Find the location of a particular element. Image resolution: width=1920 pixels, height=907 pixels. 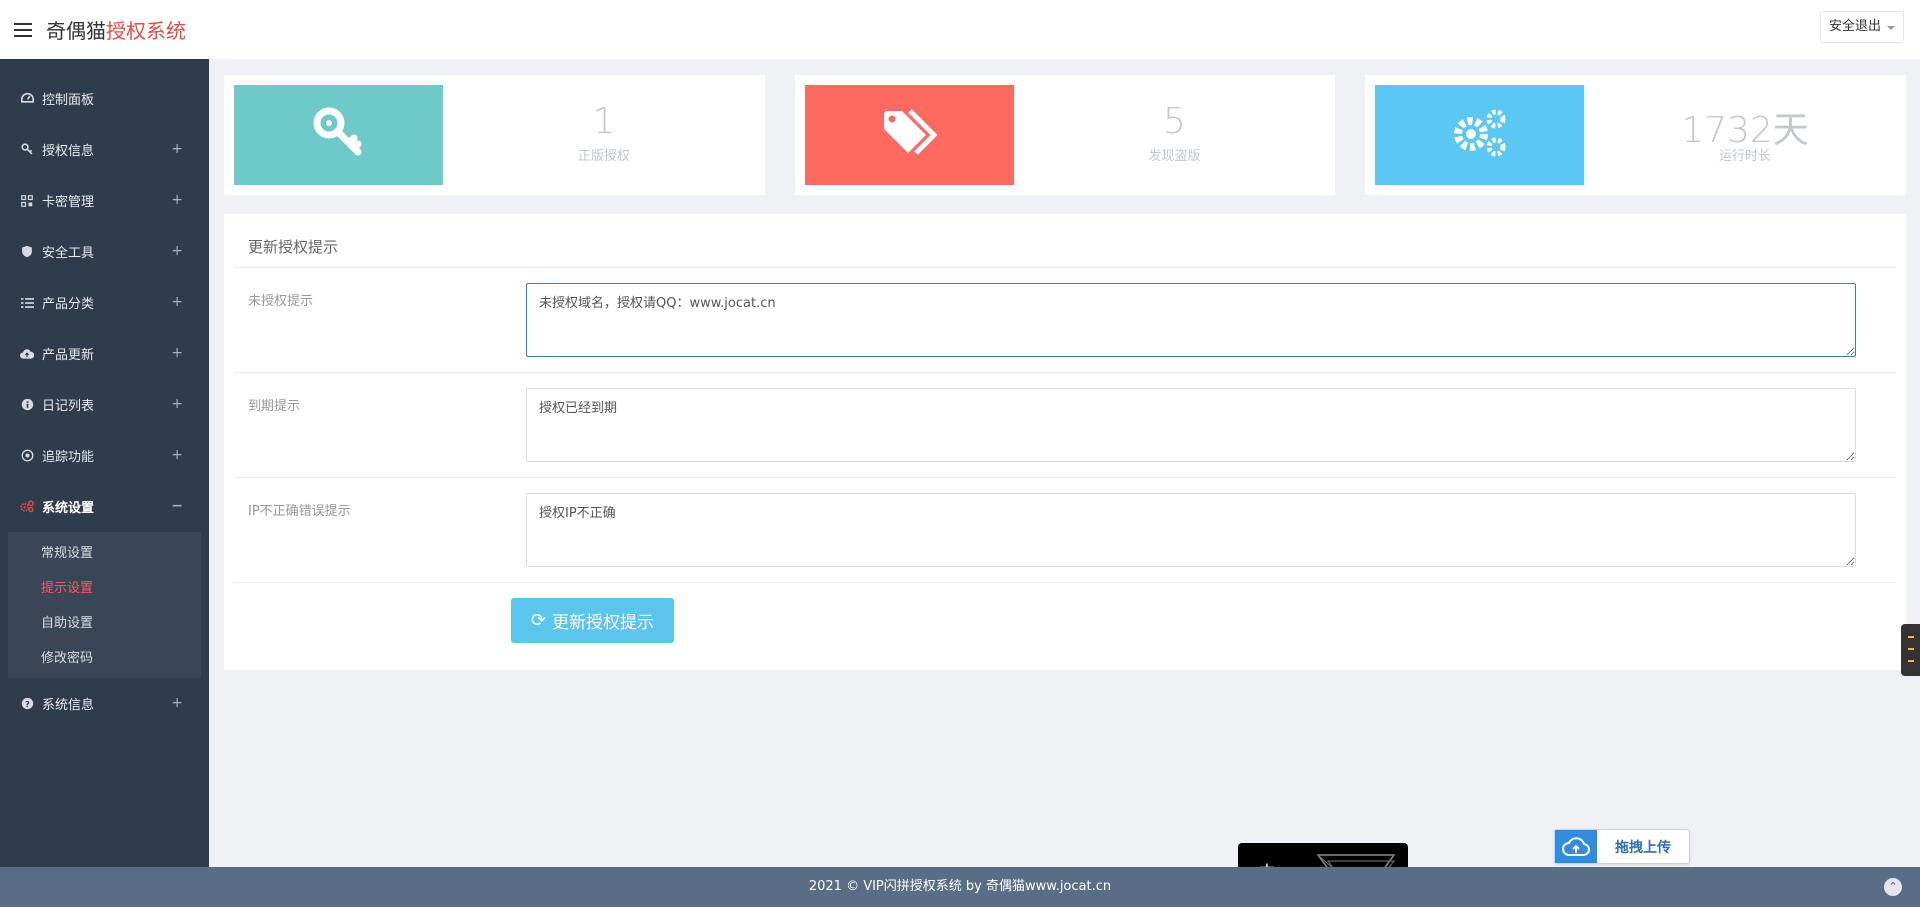

logout-dropdown: 安全退出 is located at coordinates (1861, 27).